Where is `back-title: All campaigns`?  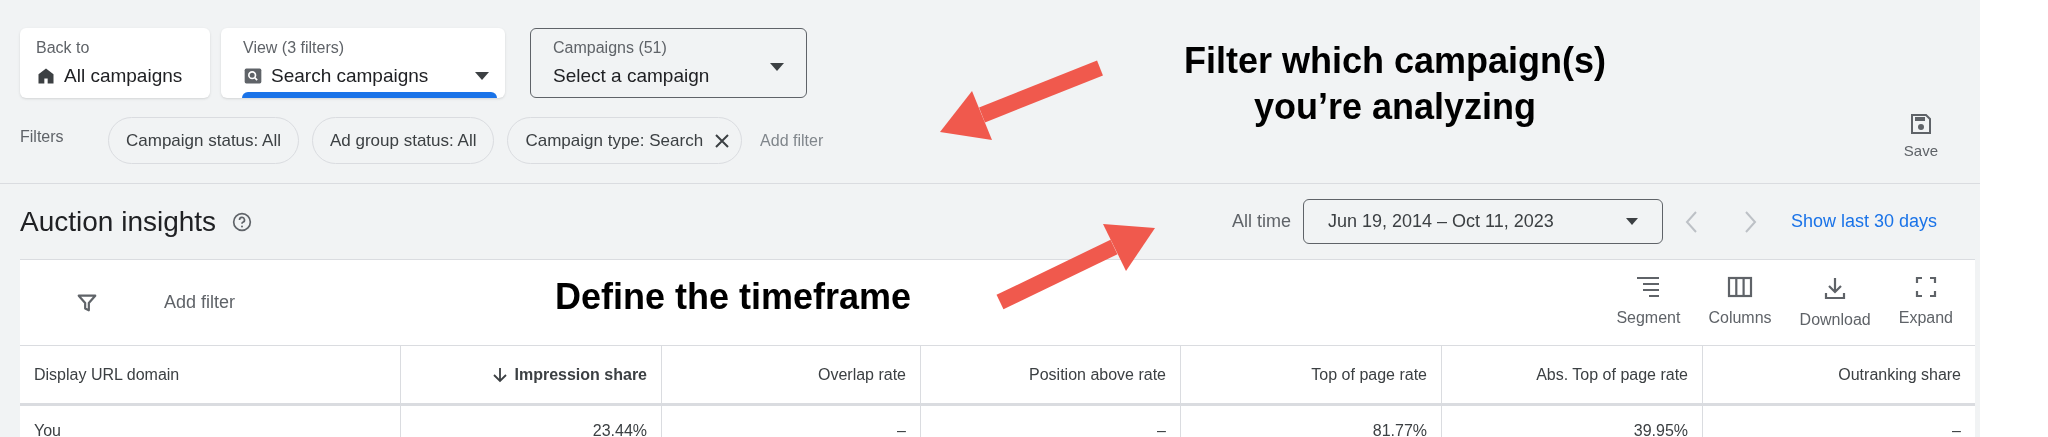
back-title: All campaigns is located at coordinates (123, 76).